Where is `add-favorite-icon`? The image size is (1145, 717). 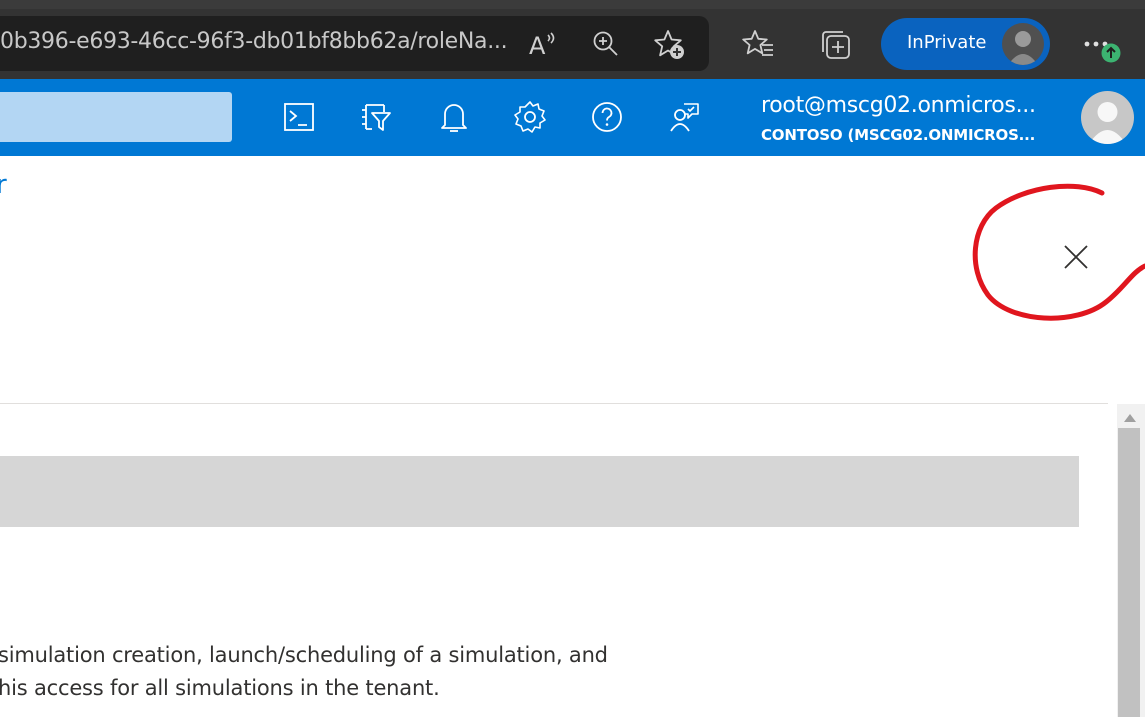 add-favorite-icon is located at coordinates (670, 45).